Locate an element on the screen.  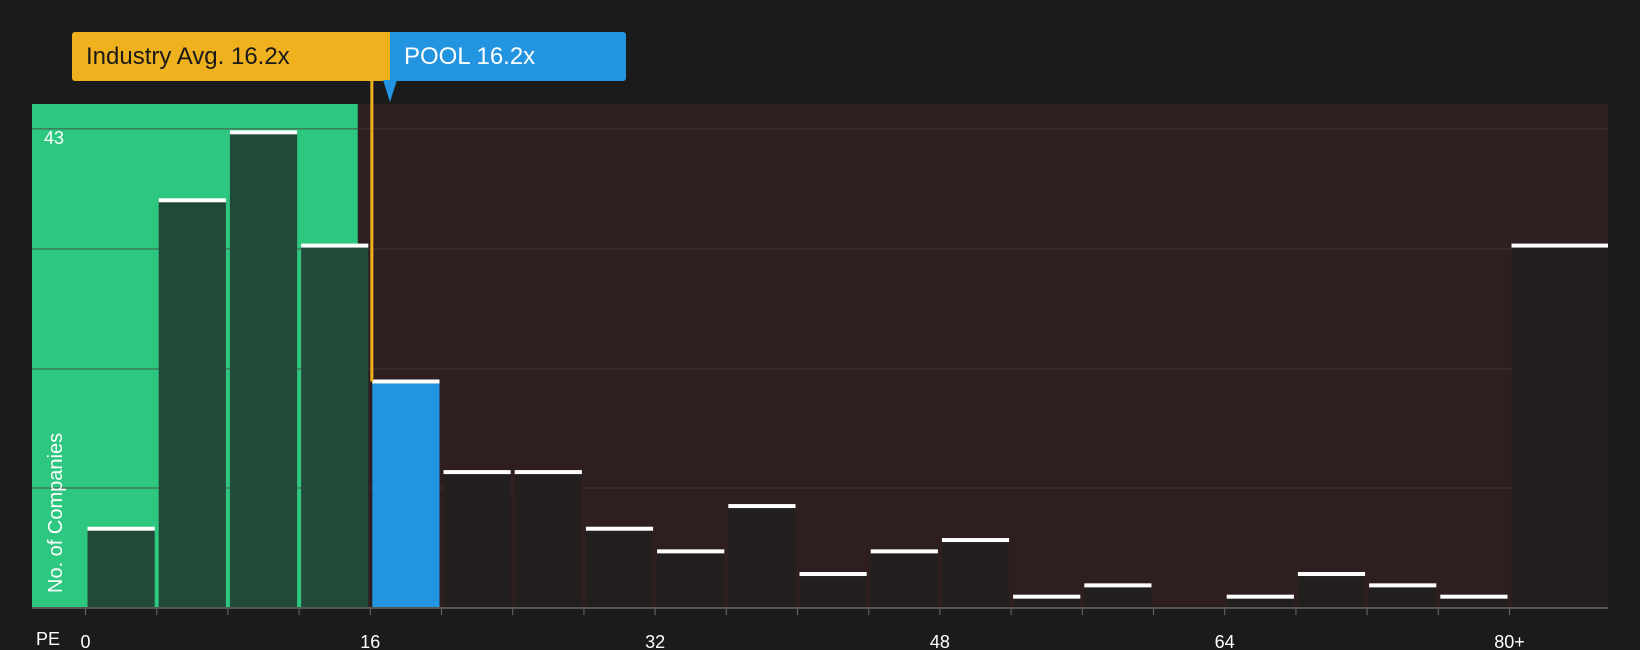
y-max-label: 43 is located at coordinates (54, 138).